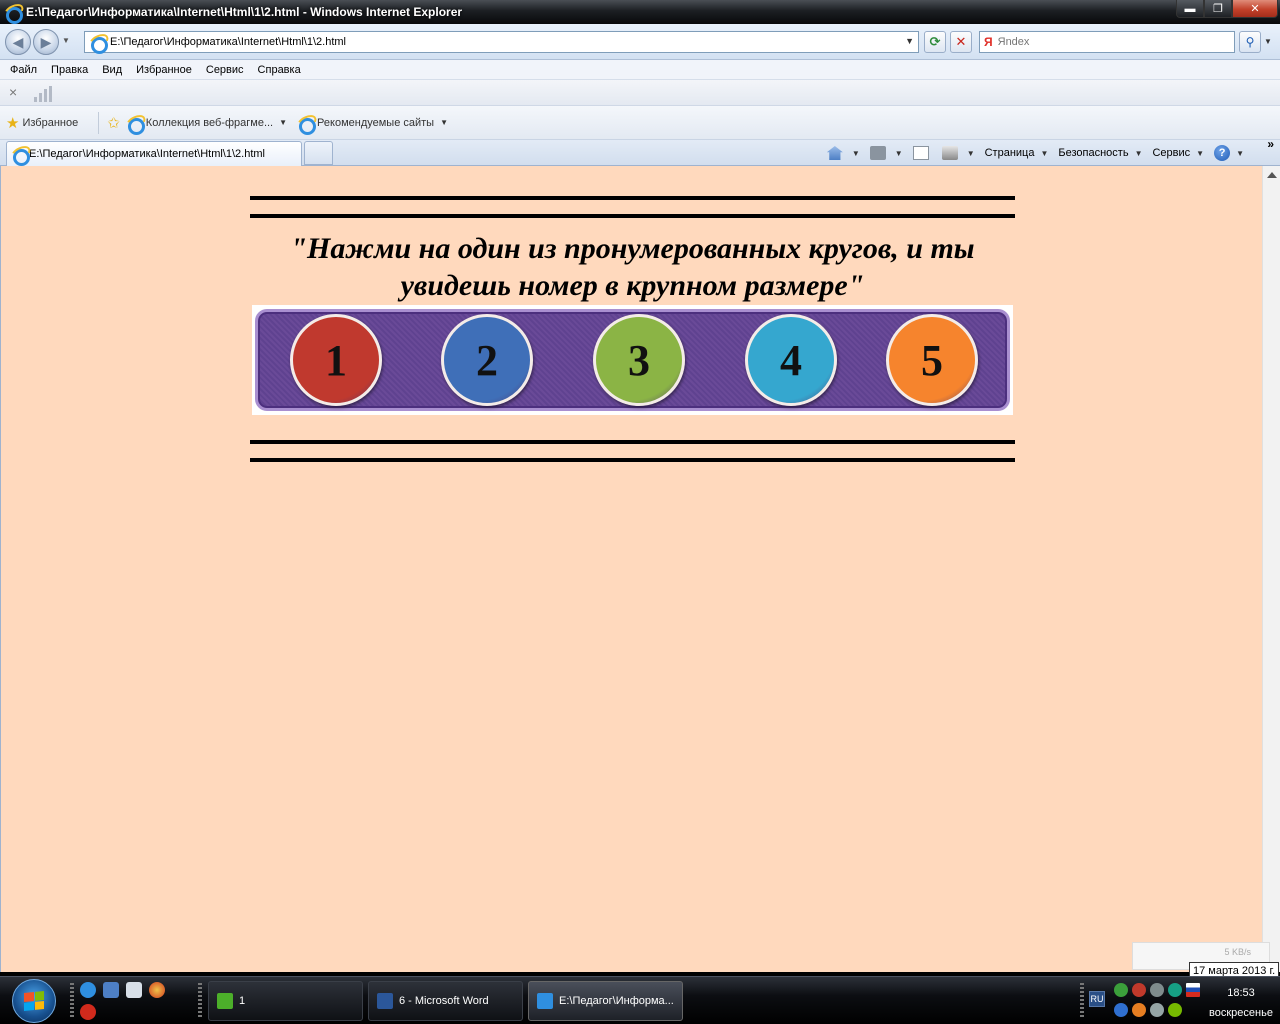  Describe the element at coordinates (1097, 999) in the screenshot. I see `language-indicator: RU` at that location.